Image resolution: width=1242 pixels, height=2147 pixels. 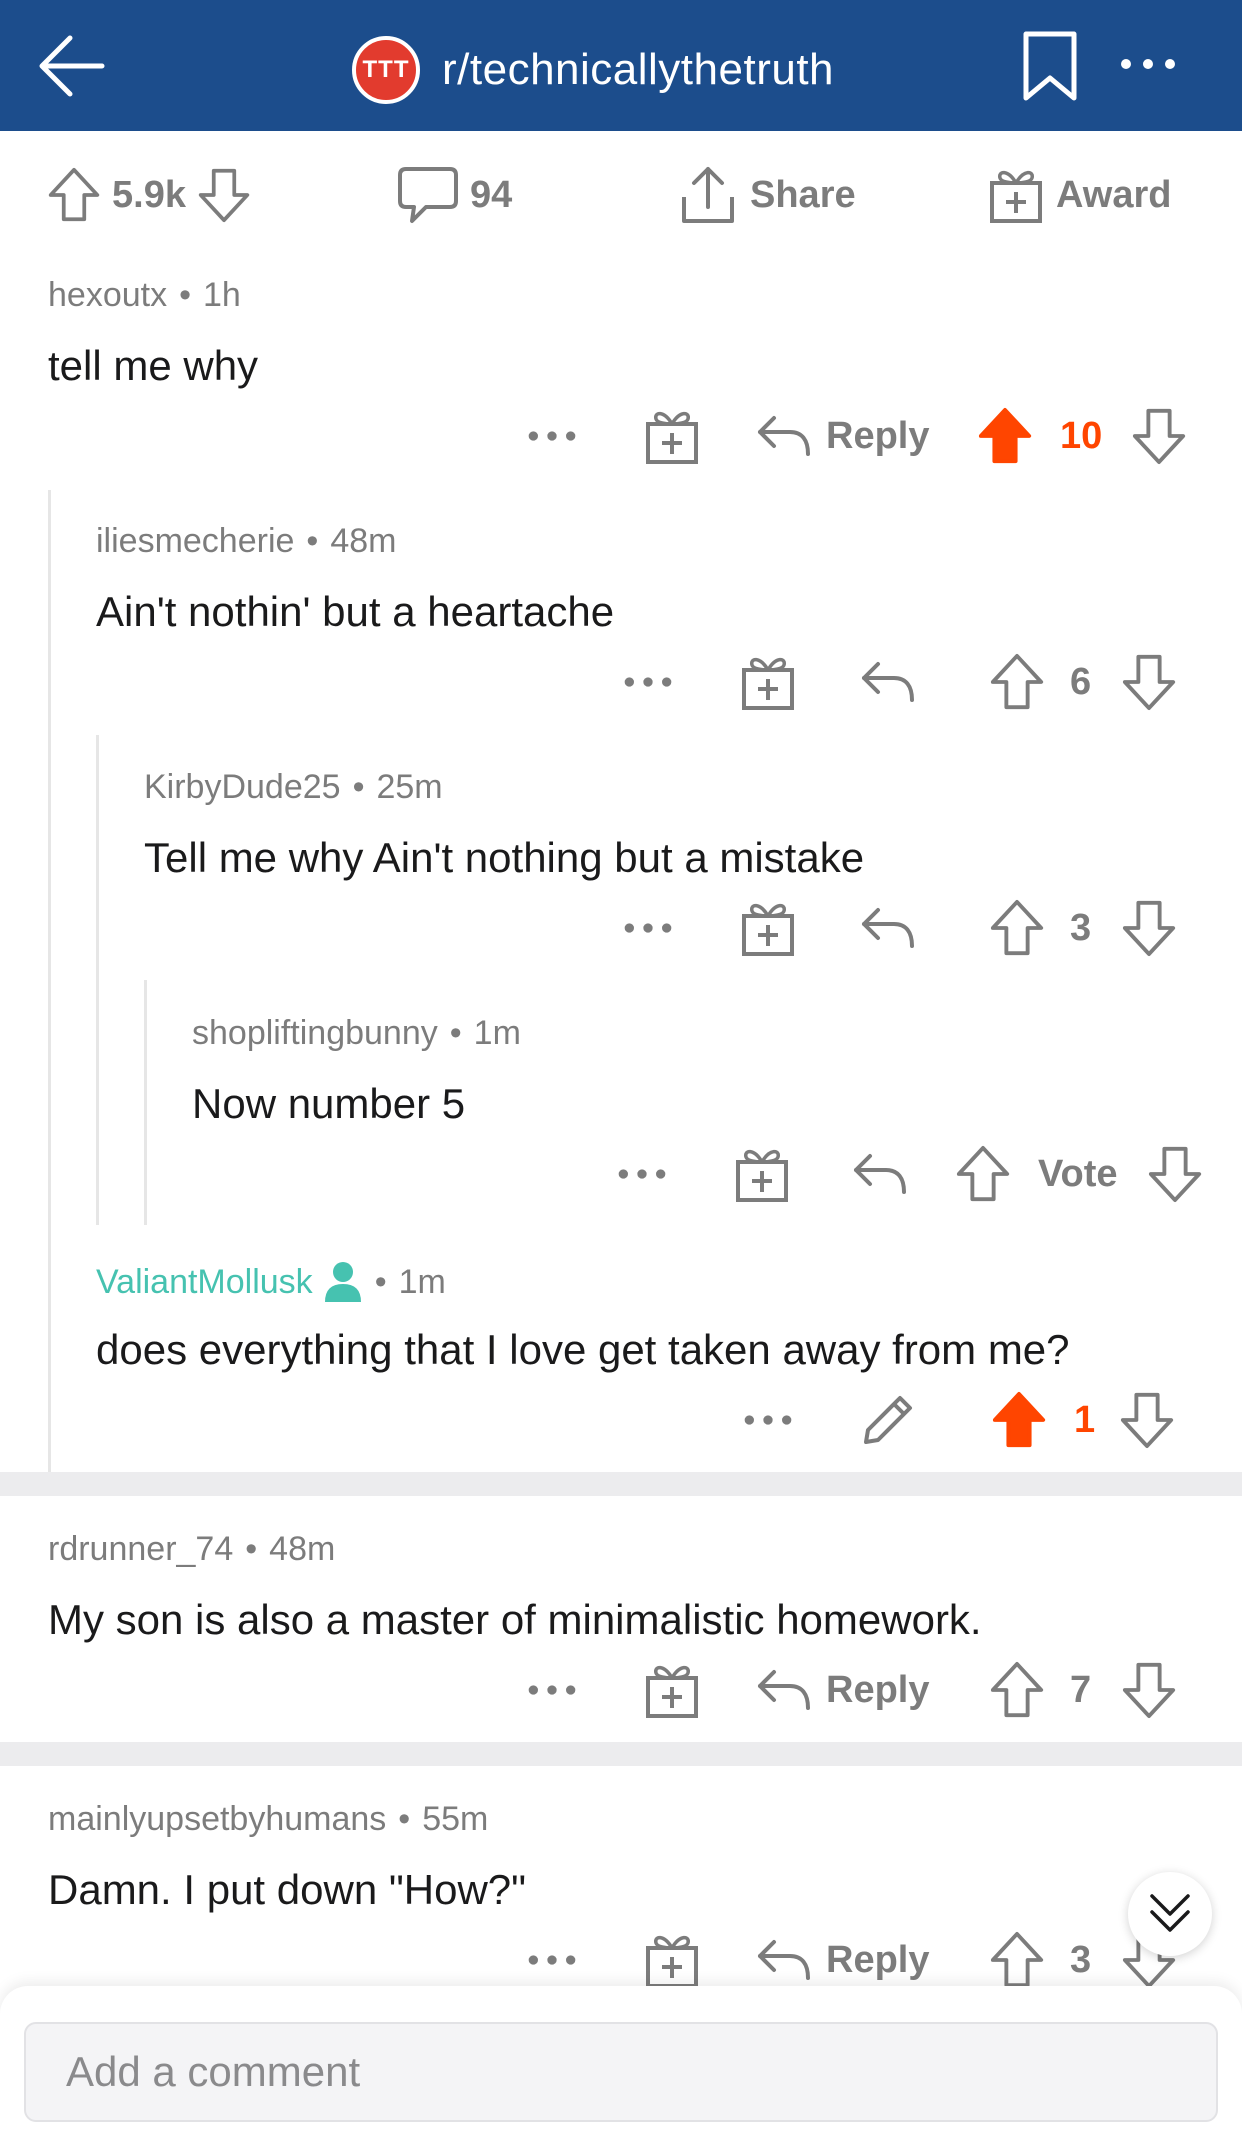 I want to click on comment-author: ValiantMollusk, so click(x=204, y=1282).